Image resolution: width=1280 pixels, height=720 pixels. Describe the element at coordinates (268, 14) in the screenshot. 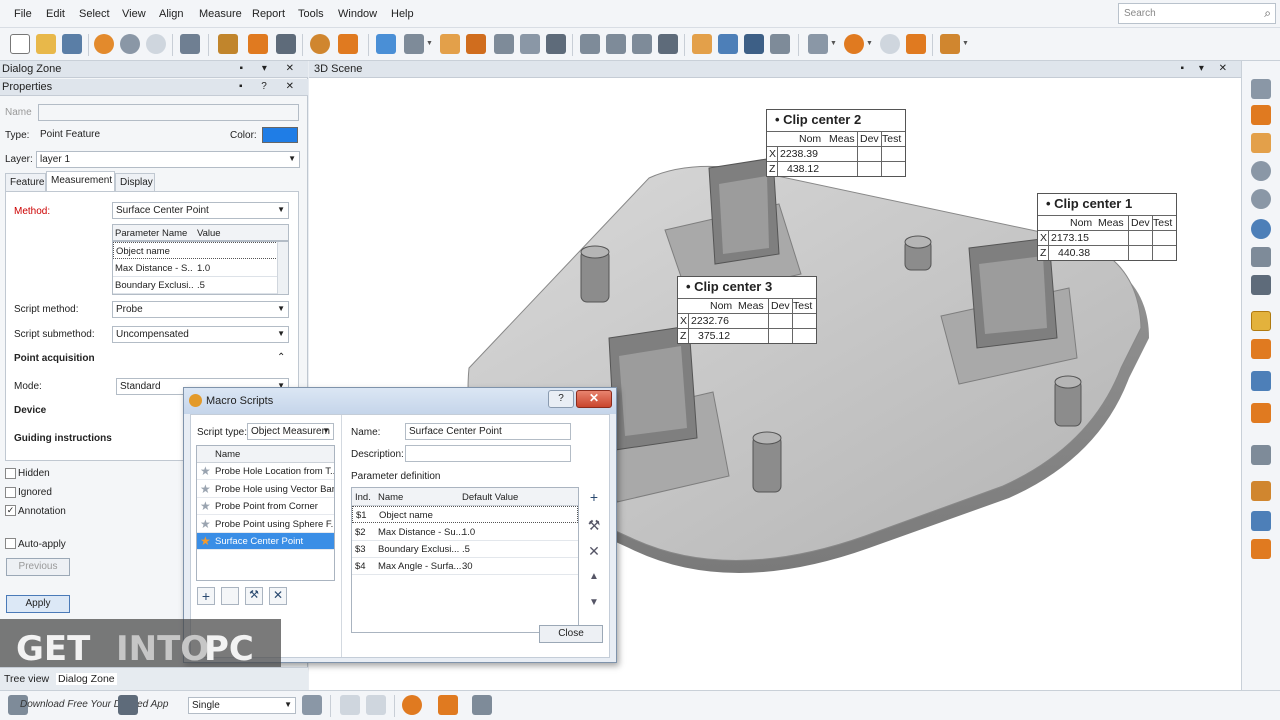

I see `menu-report: Report` at that location.